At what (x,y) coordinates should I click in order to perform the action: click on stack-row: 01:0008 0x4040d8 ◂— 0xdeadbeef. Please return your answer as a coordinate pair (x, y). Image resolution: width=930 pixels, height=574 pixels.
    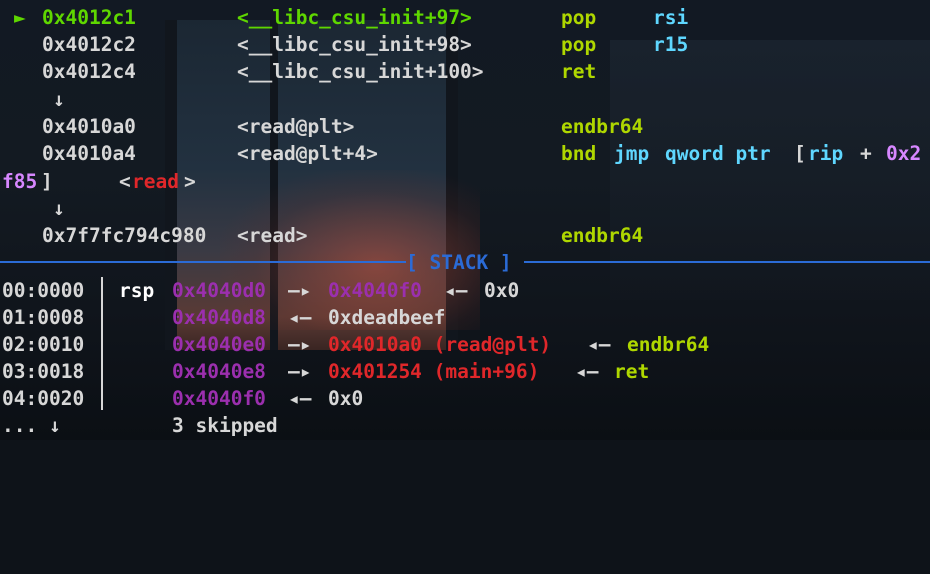
    Looking at the image, I should click on (222, 317).